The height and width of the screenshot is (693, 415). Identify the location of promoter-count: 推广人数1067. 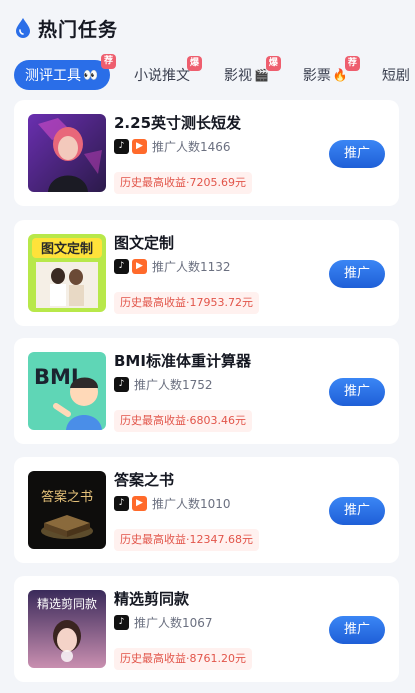
(173, 622).